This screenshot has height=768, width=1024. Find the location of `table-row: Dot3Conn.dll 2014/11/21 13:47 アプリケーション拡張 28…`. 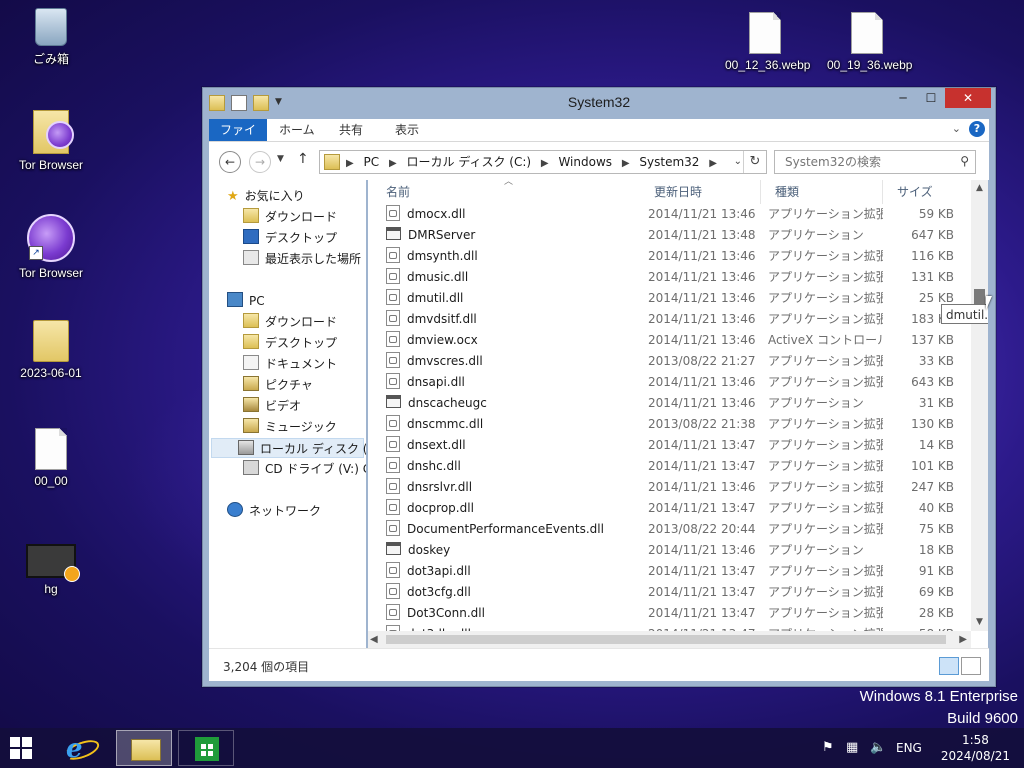

table-row: Dot3Conn.dll 2014/11/21 13:47 アプリケーション拡張 28… is located at coordinates (668, 613).